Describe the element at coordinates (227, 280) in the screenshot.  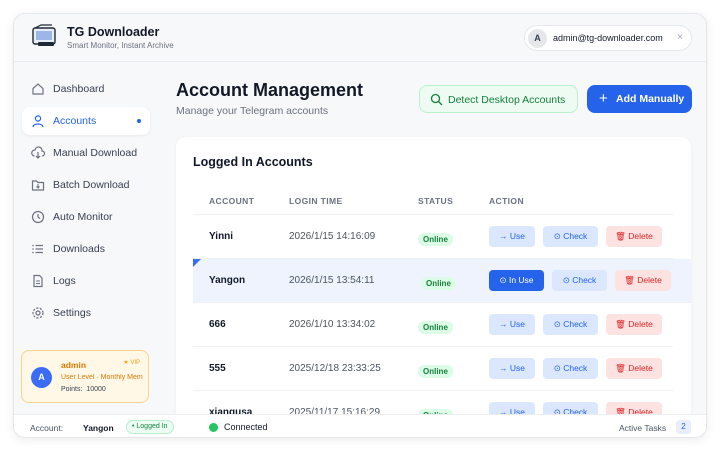
I see `account-name: Yangon` at that location.